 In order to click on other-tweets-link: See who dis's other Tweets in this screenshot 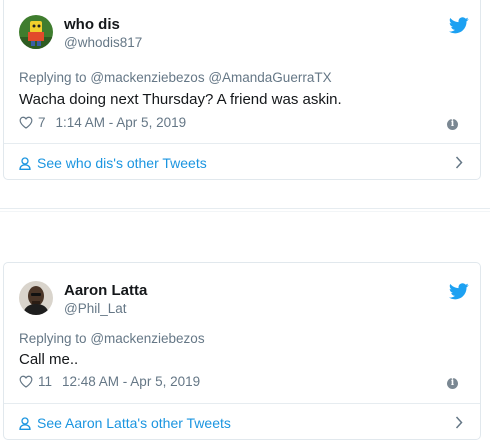, I will do `click(242, 163)`.